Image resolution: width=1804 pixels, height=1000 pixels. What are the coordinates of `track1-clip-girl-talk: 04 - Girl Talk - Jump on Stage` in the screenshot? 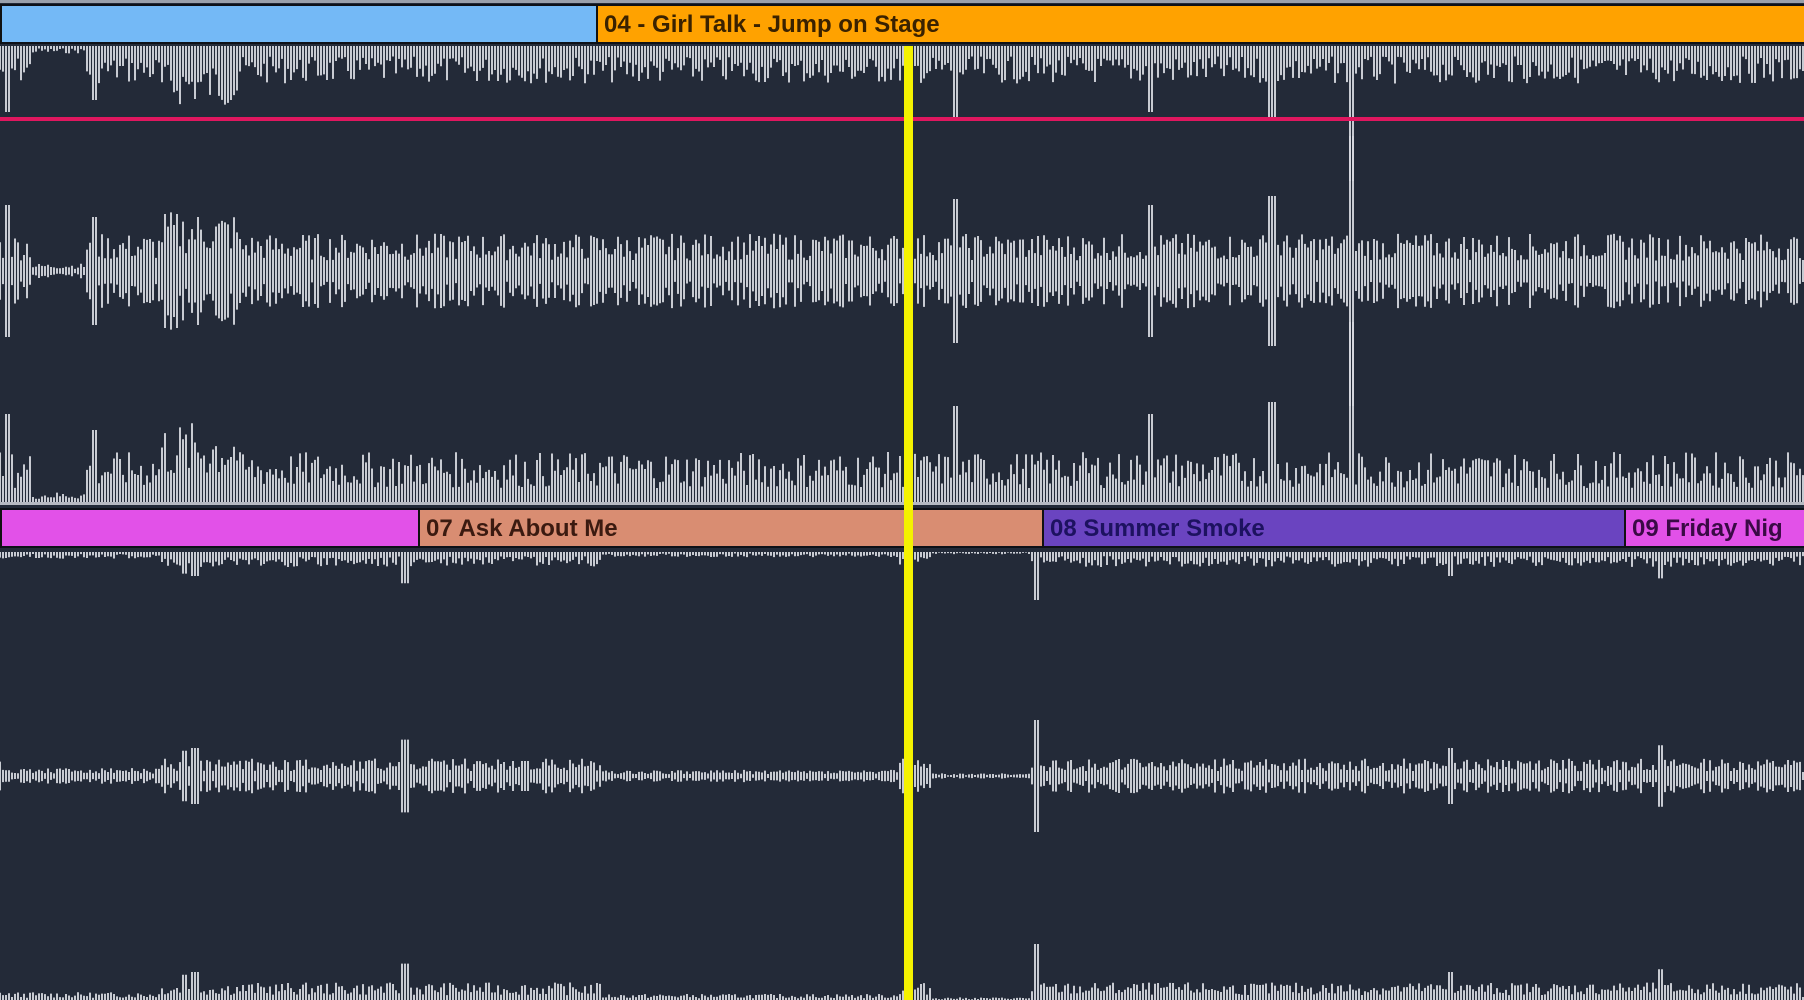 It's located at (1200, 24).